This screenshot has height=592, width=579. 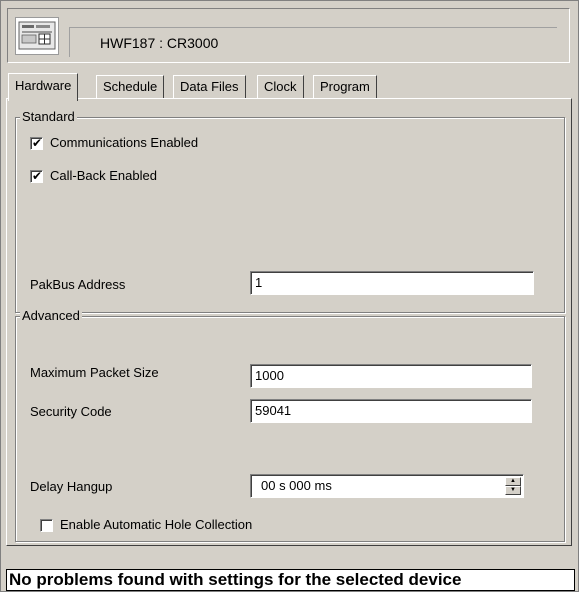 What do you see at coordinates (94, 372) in the screenshot?
I see `max-packet-size-label: Maximum Packet Size` at bounding box center [94, 372].